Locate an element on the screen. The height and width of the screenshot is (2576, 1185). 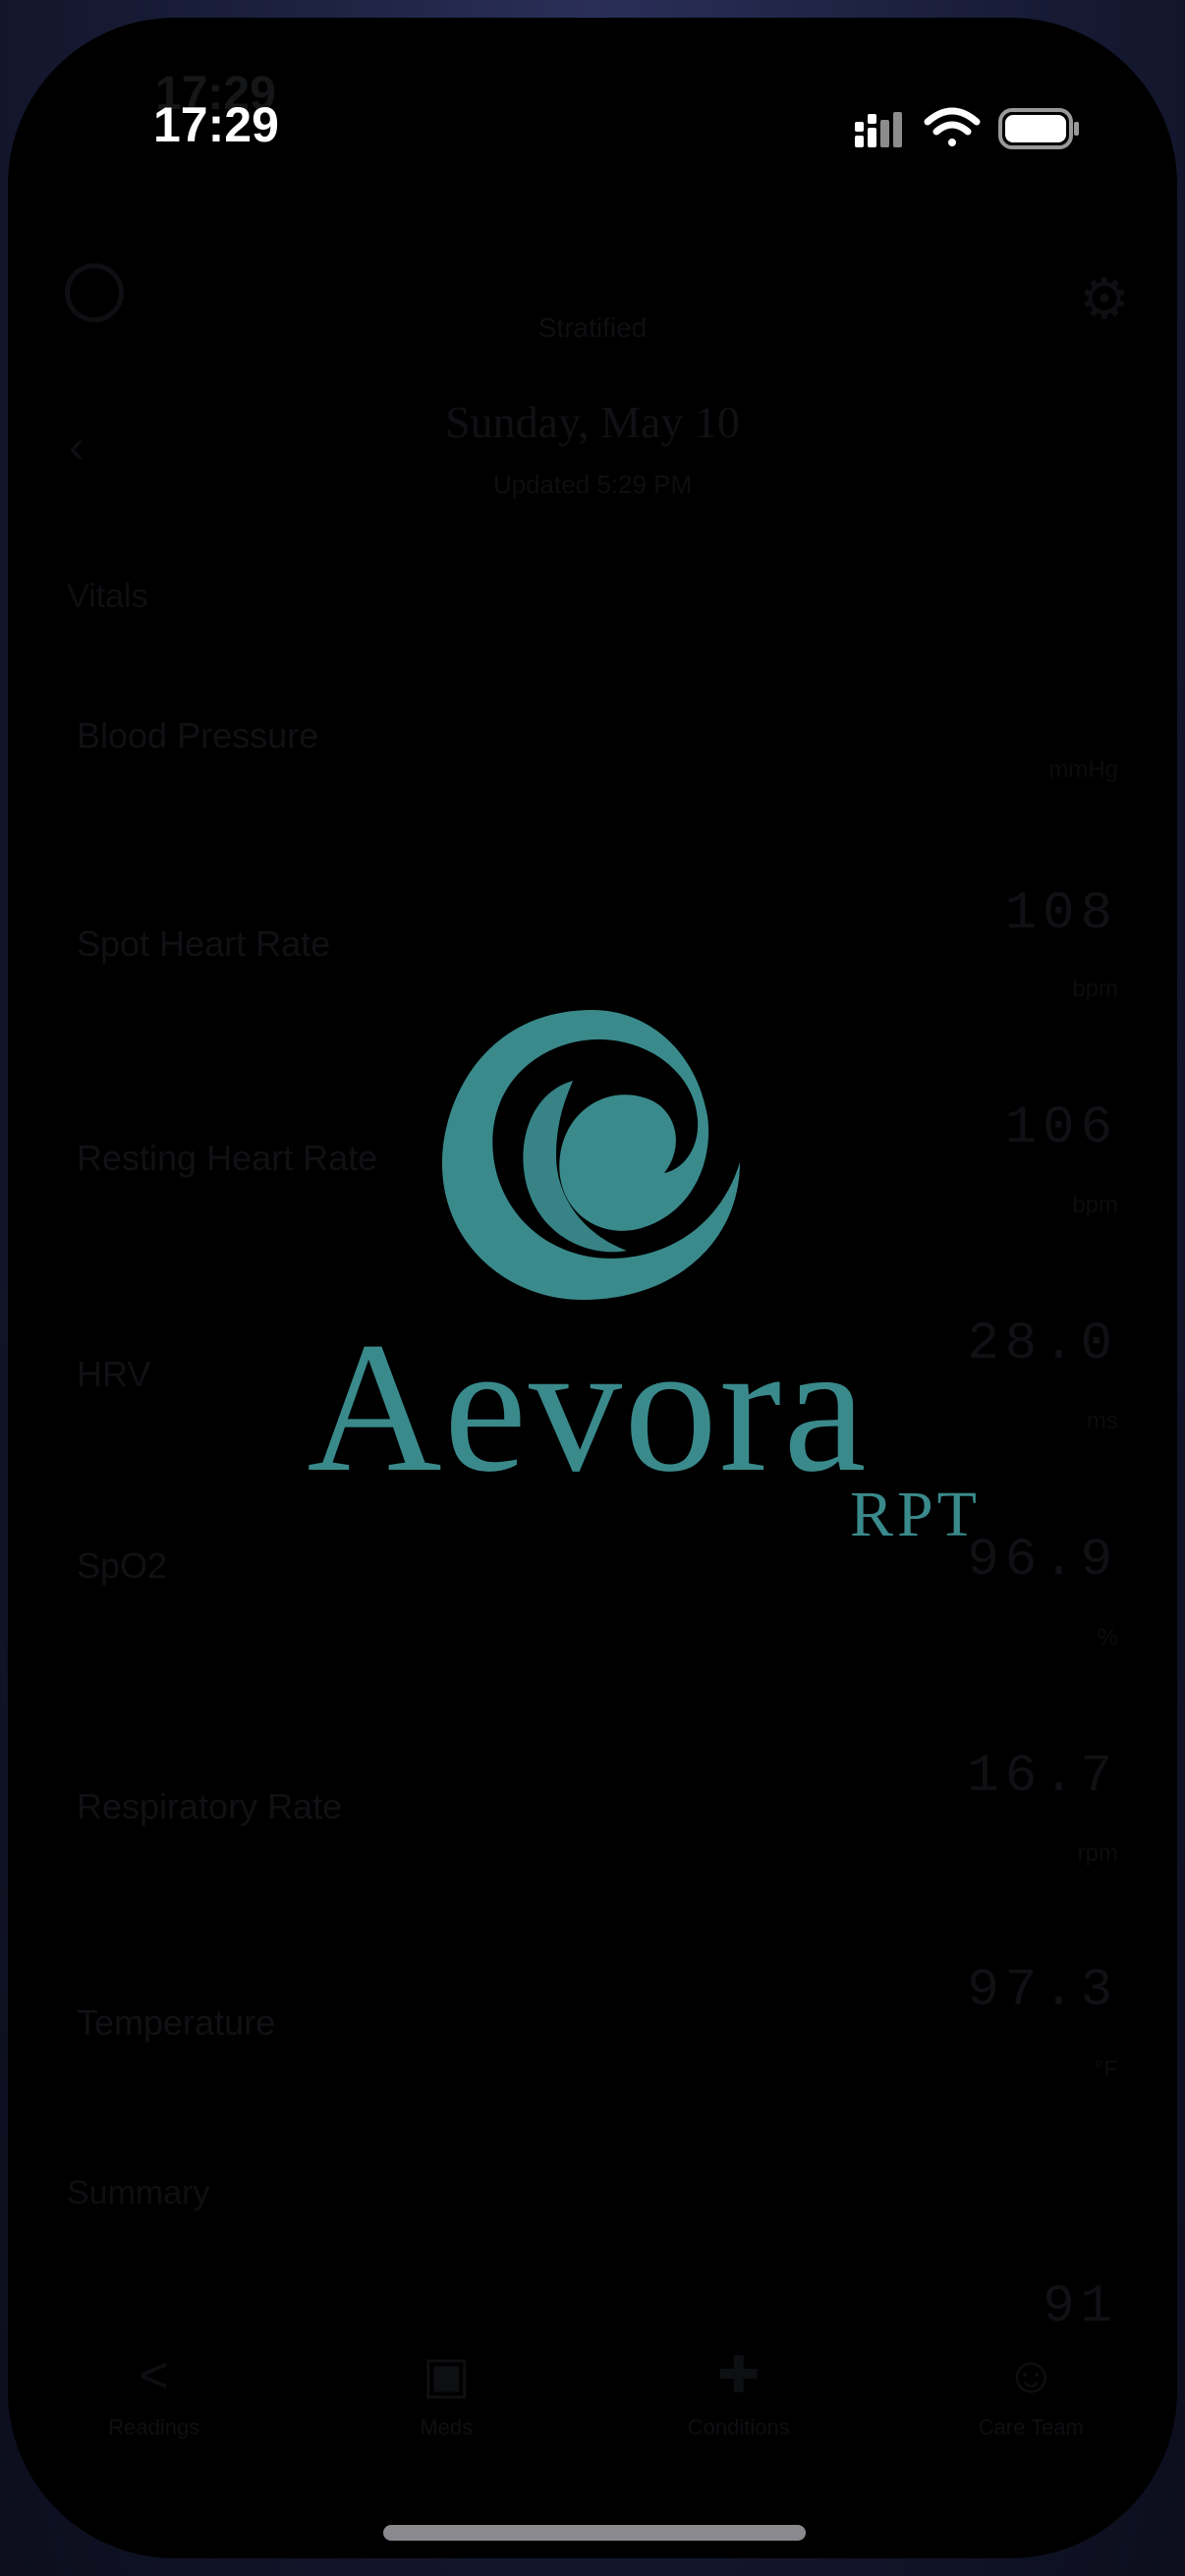
home-indicator is located at coordinates (594, 2533).